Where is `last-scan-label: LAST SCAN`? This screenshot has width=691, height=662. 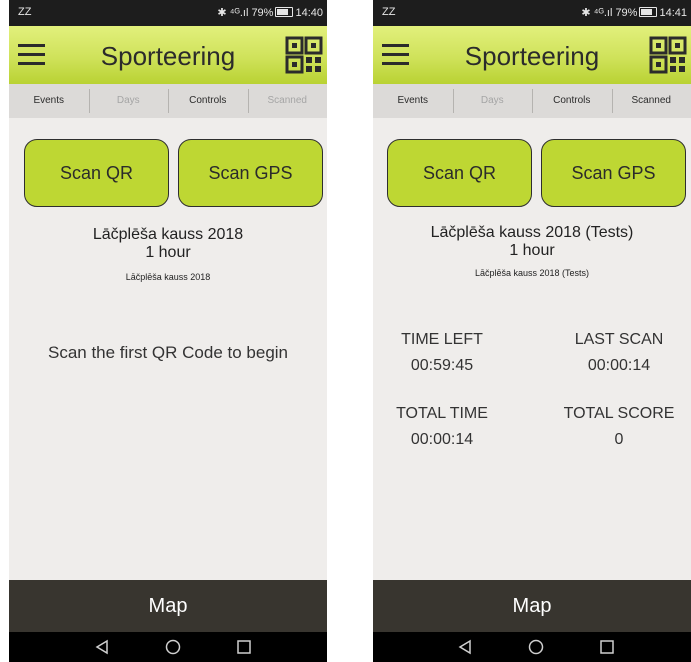 last-scan-label: LAST SCAN is located at coordinates (619, 339).